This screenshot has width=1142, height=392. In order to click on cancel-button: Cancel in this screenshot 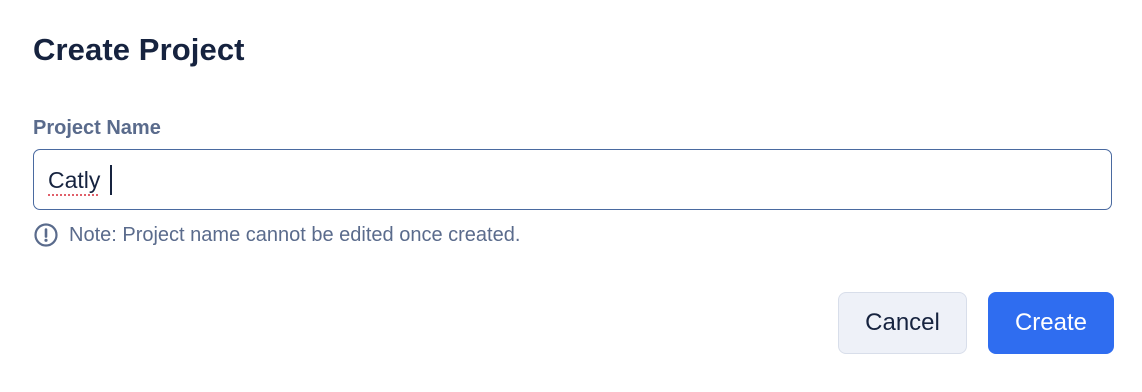, I will do `click(902, 323)`.